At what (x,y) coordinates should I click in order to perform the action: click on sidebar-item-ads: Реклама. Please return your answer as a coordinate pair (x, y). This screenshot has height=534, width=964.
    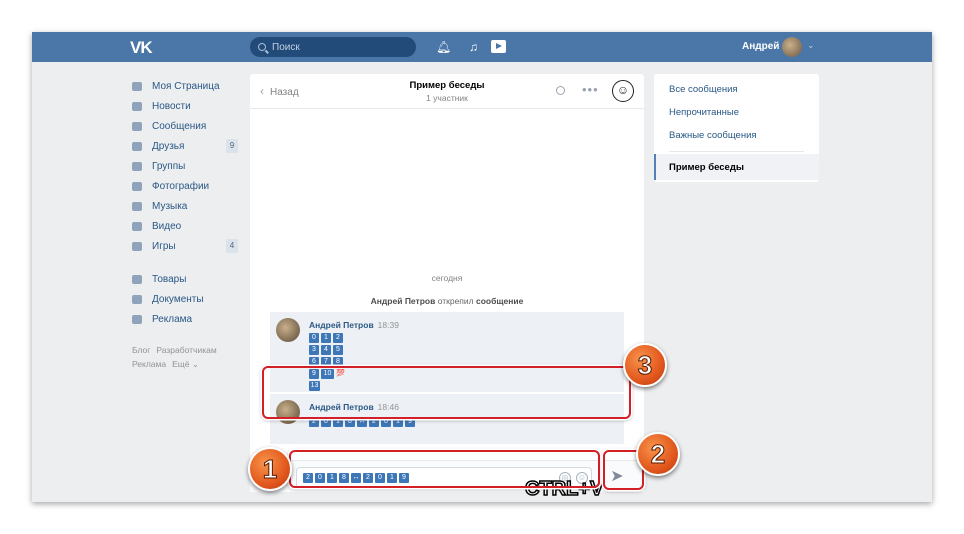
    Looking at the image, I should click on (187, 319).